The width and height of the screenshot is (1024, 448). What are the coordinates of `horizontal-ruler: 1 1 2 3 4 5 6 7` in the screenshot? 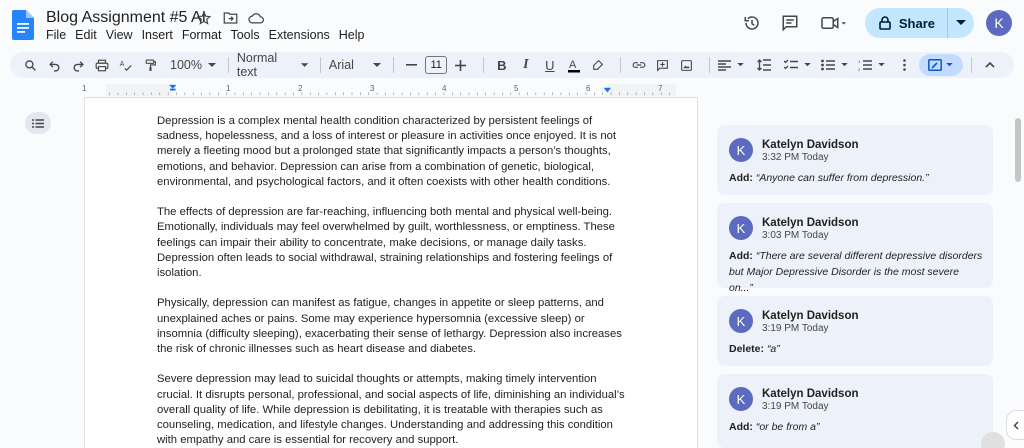 It's located at (390, 91).